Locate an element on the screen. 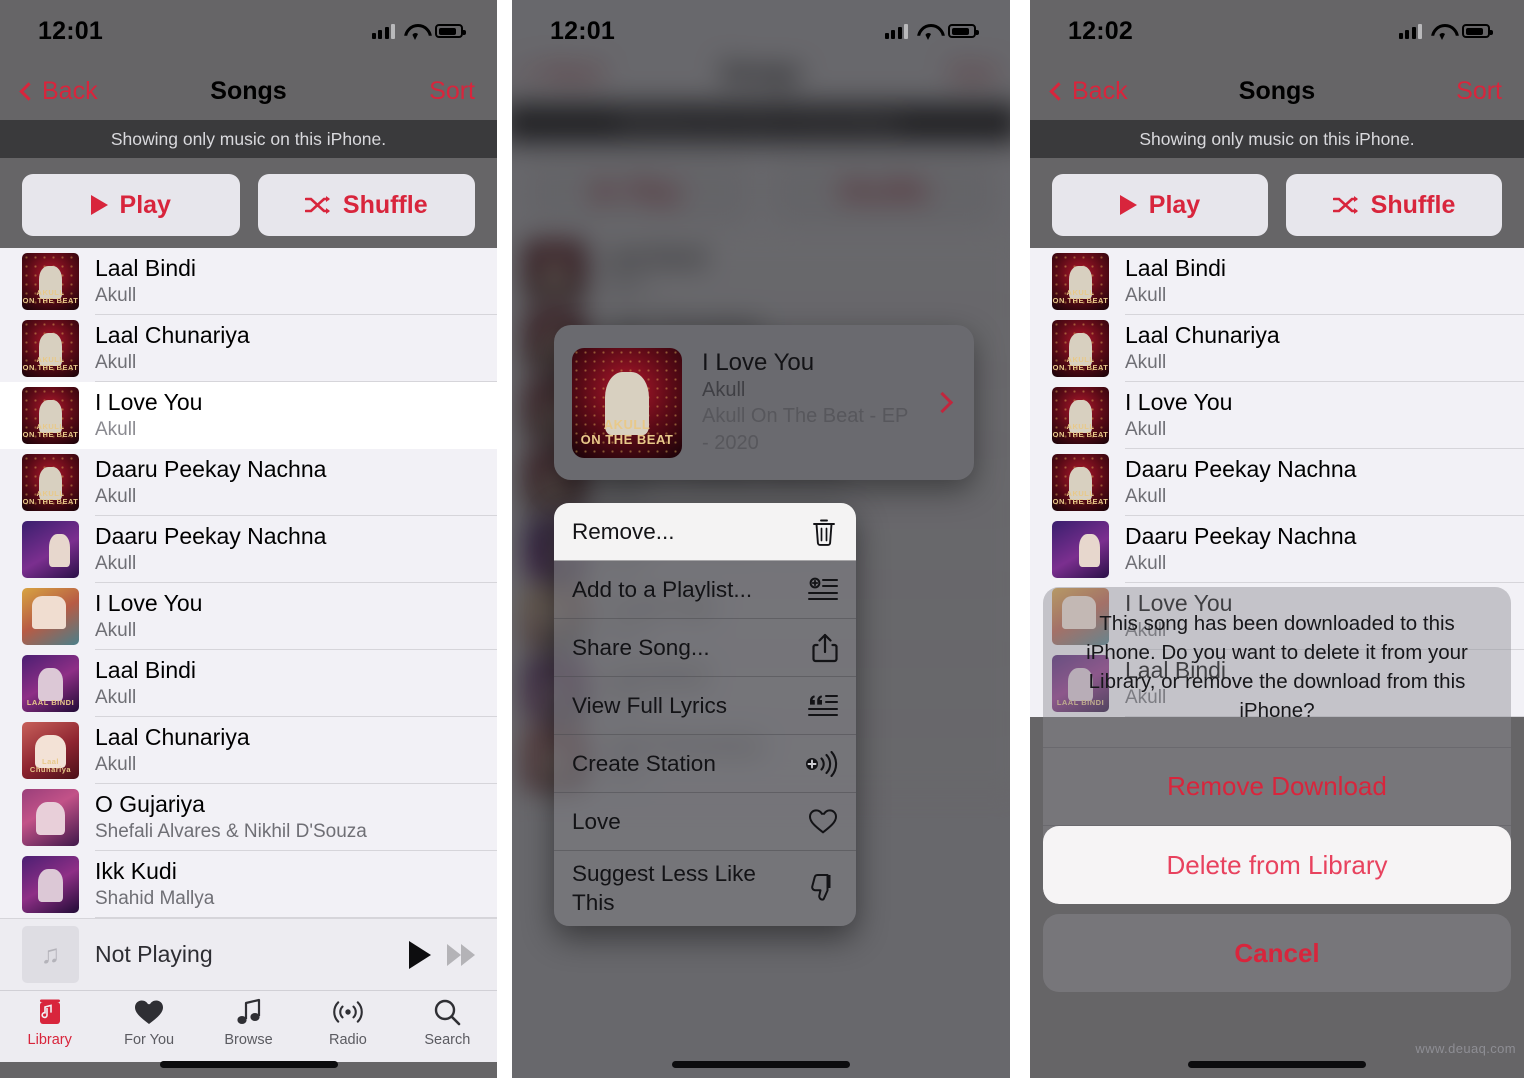  heart-outline-icon is located at coordinates (821, 821).